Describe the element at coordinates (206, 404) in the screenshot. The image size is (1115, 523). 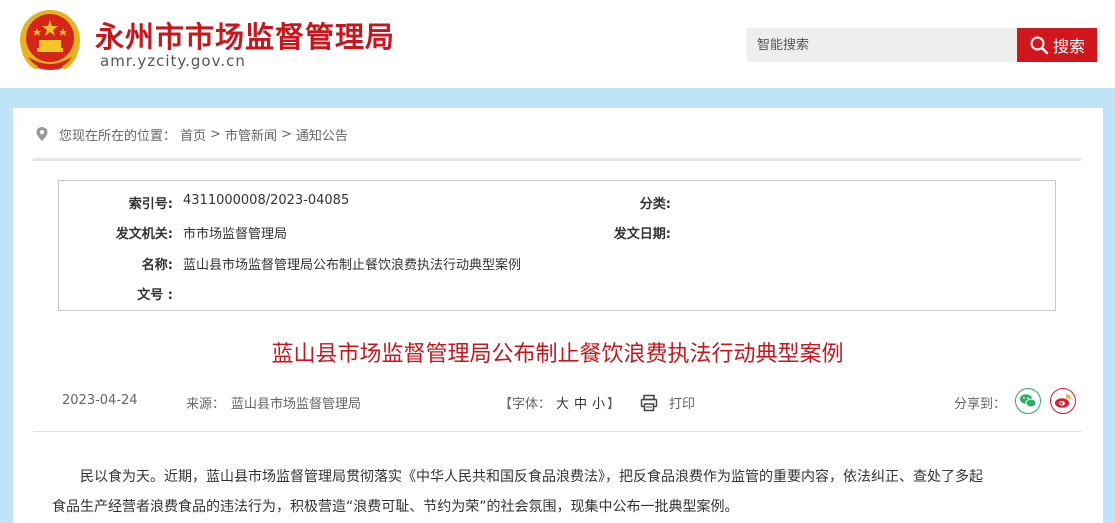
I see `source-label: 来源：` at that location.